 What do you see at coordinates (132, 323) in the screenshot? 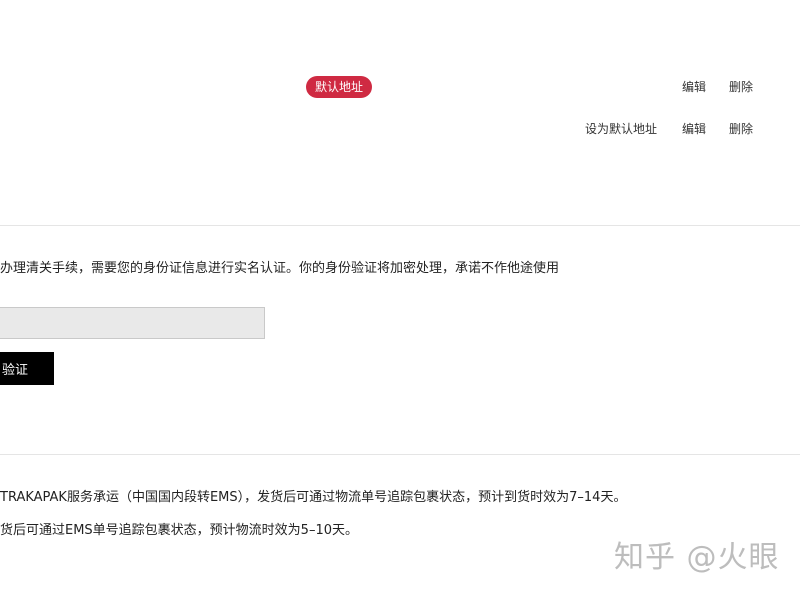
I see `id-number-input` at bounding box center [132, 323].